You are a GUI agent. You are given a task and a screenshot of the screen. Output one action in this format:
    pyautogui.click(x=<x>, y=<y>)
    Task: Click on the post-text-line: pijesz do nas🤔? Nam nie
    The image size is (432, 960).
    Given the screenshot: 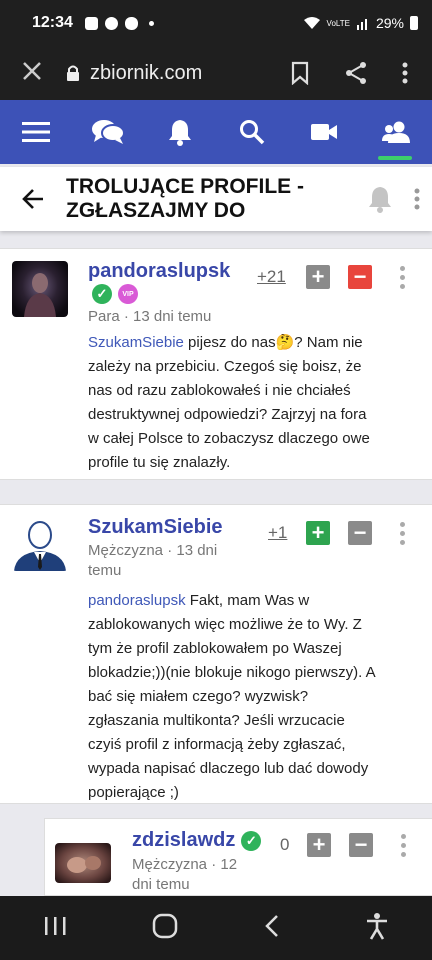 What is the action you would take?
    pyautogui.click(x=273, y=342)
    